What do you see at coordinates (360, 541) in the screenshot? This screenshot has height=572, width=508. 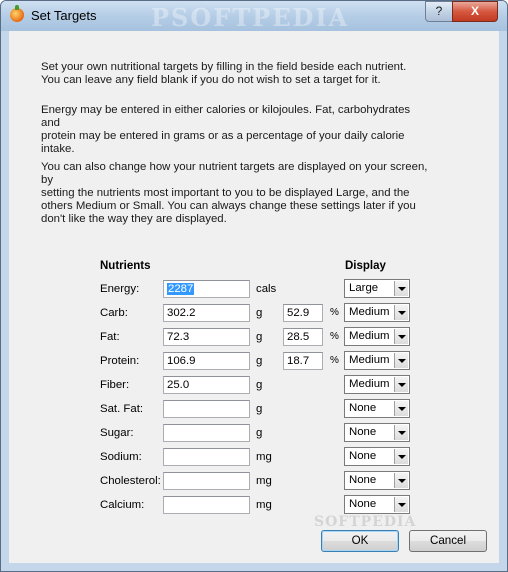 I see `ok-button: OK` at bounding box center [360, 541].